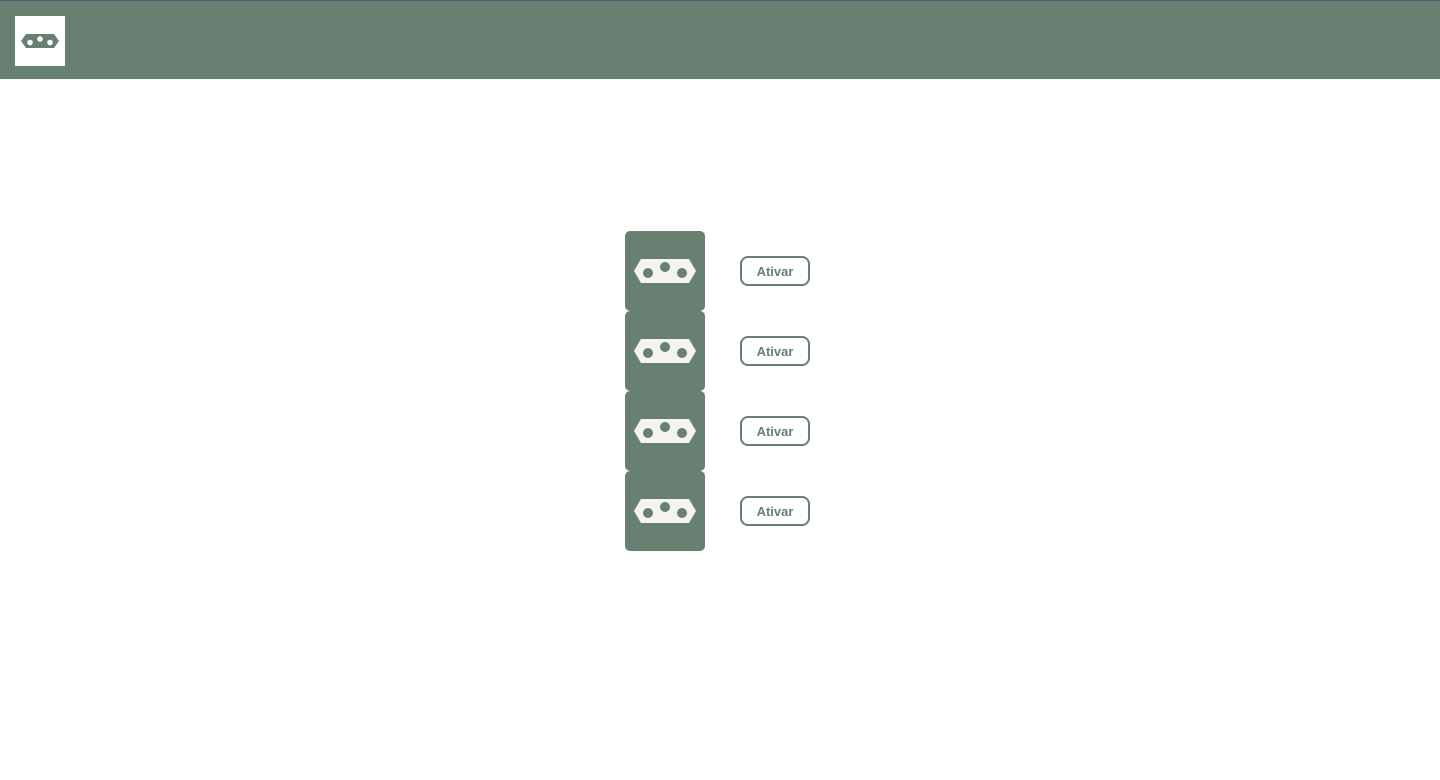 This screenshot has width=1440, height=780. I want to click on top-header, so click(720, 39).